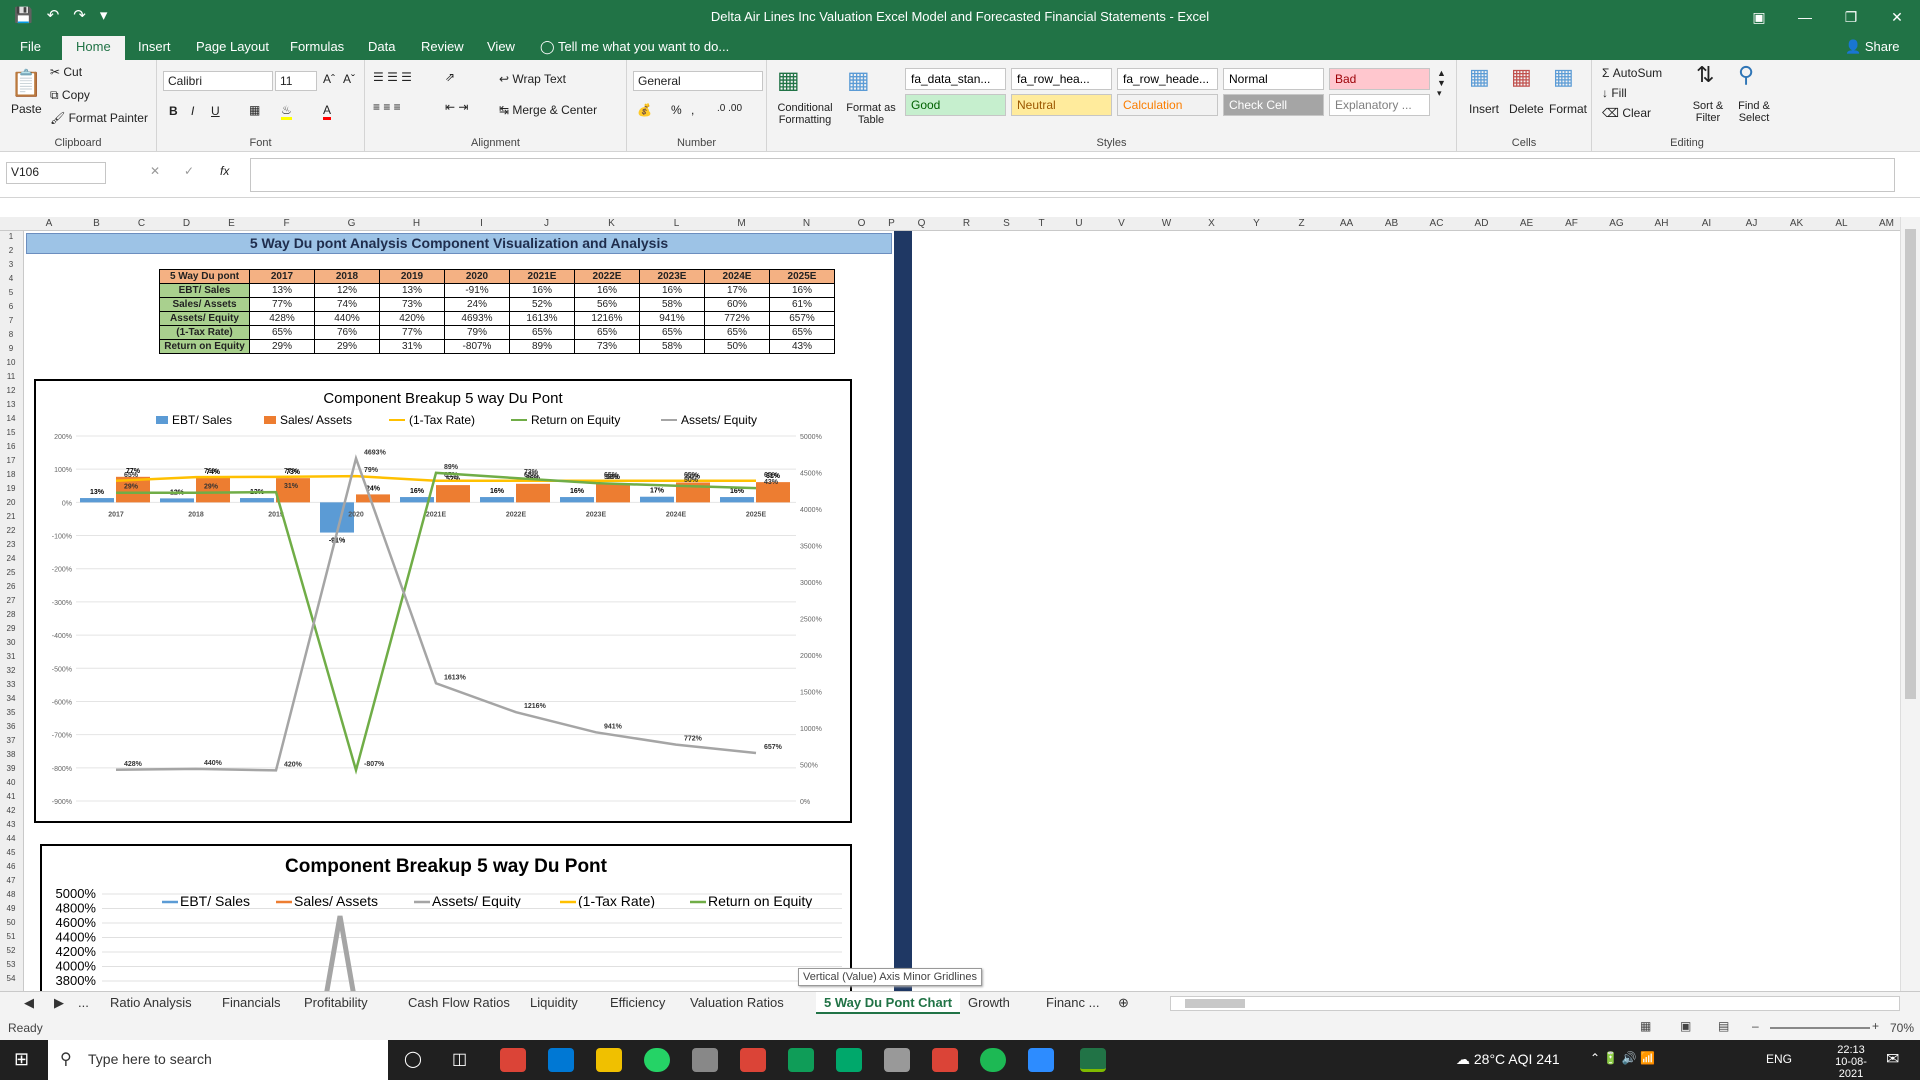  What do you see at coordinates (204, 332) in the screenshot?
I see `table-row-label: (1-Tax Rate)` at bounding box center [204, 332].